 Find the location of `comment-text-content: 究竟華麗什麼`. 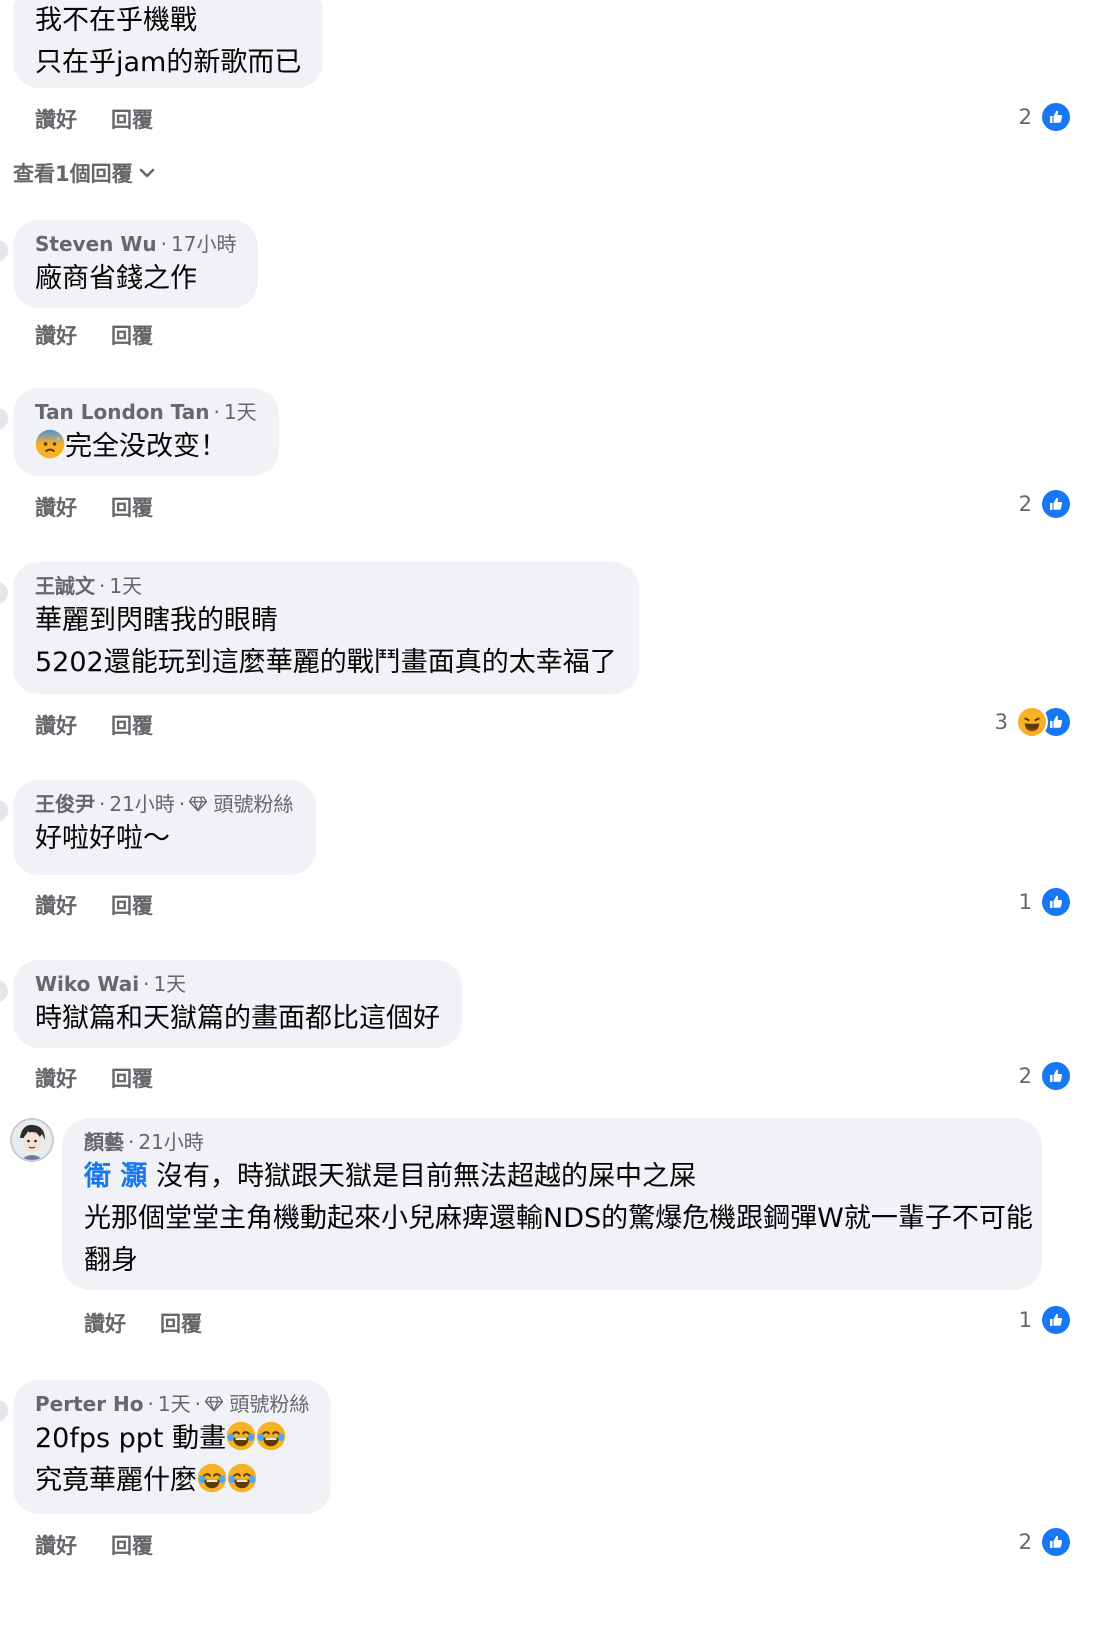

comment-text-content: 究竟華麗什麼 is located at coordinates (116, 1480).